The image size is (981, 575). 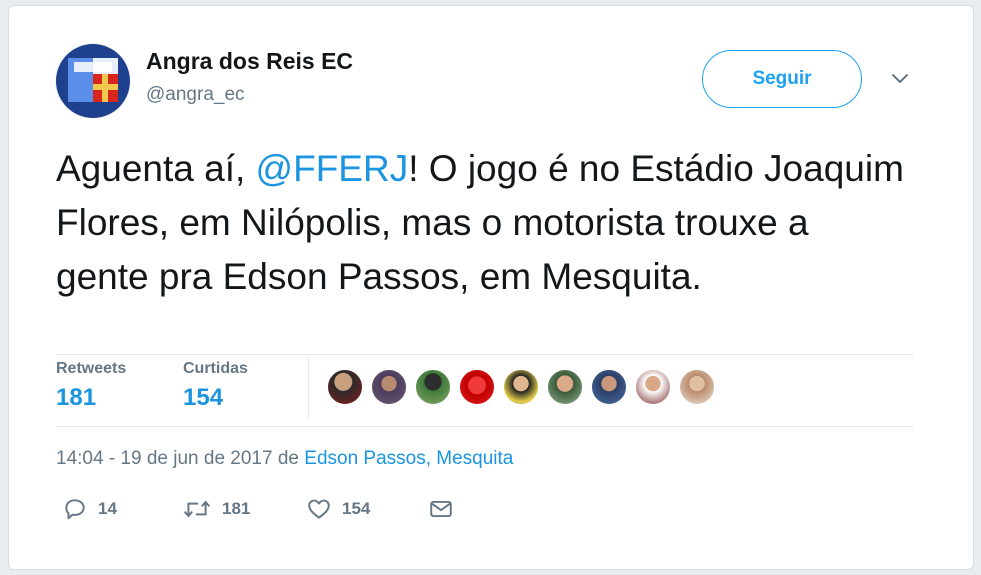 What do you see at coordinates (180, 458) in the screenshot?
I see `timestamp-text: 14:04 - 19 de jun de 2017 de` at bounding box center [180, 458].